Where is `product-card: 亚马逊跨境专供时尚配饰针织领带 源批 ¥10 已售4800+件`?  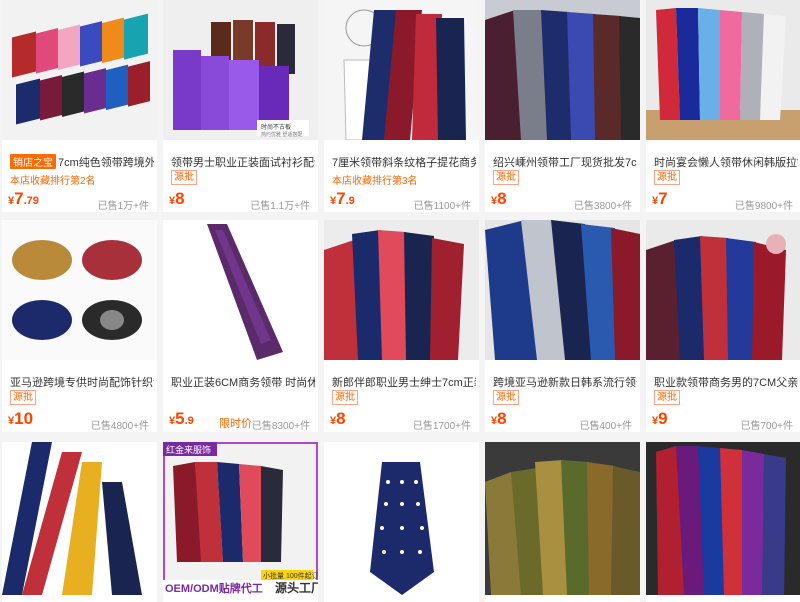 product-card: 亚马逊跨境专供时尚配饰针织领带 源批 ¥10 已售4800+件 is located at coordinates (79, 326).